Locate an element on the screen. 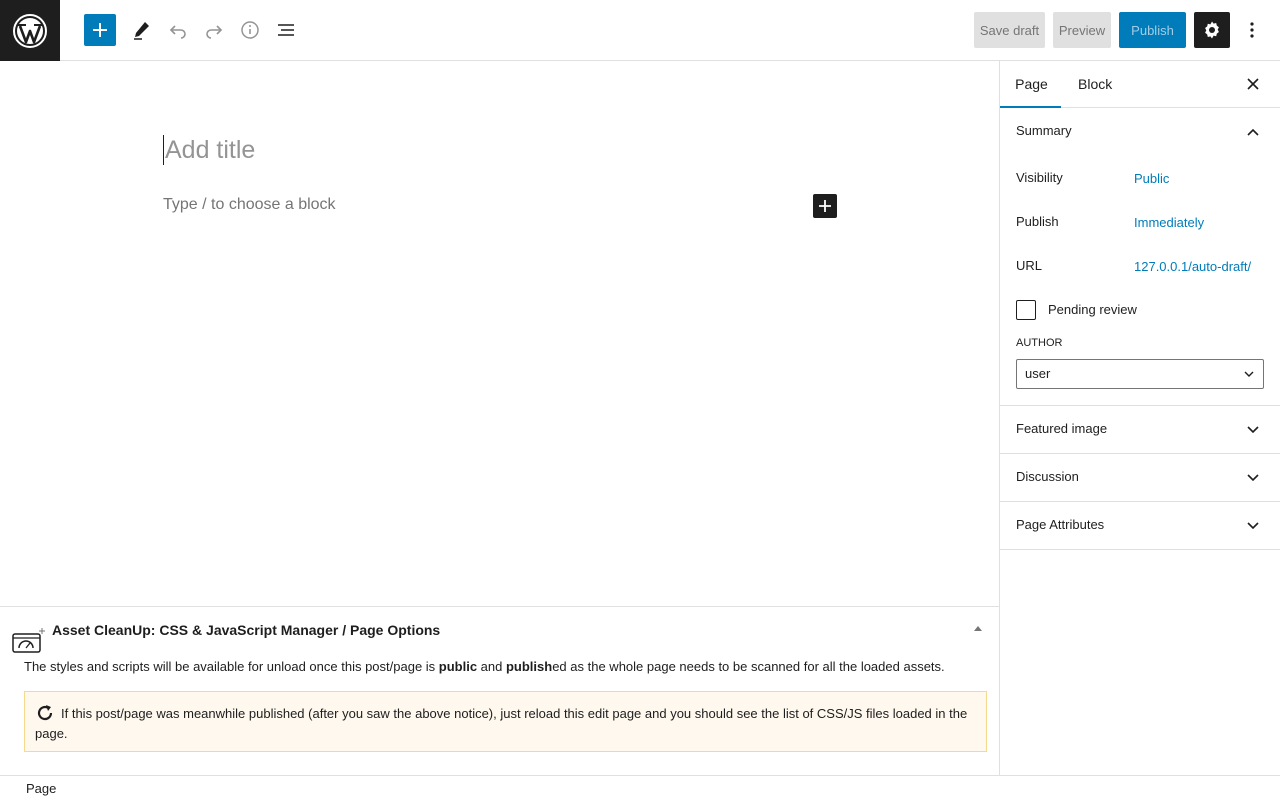 The width and height of the screenshot is (1280, 800). chevron-up-icon is located at coordinates (1253, 132).